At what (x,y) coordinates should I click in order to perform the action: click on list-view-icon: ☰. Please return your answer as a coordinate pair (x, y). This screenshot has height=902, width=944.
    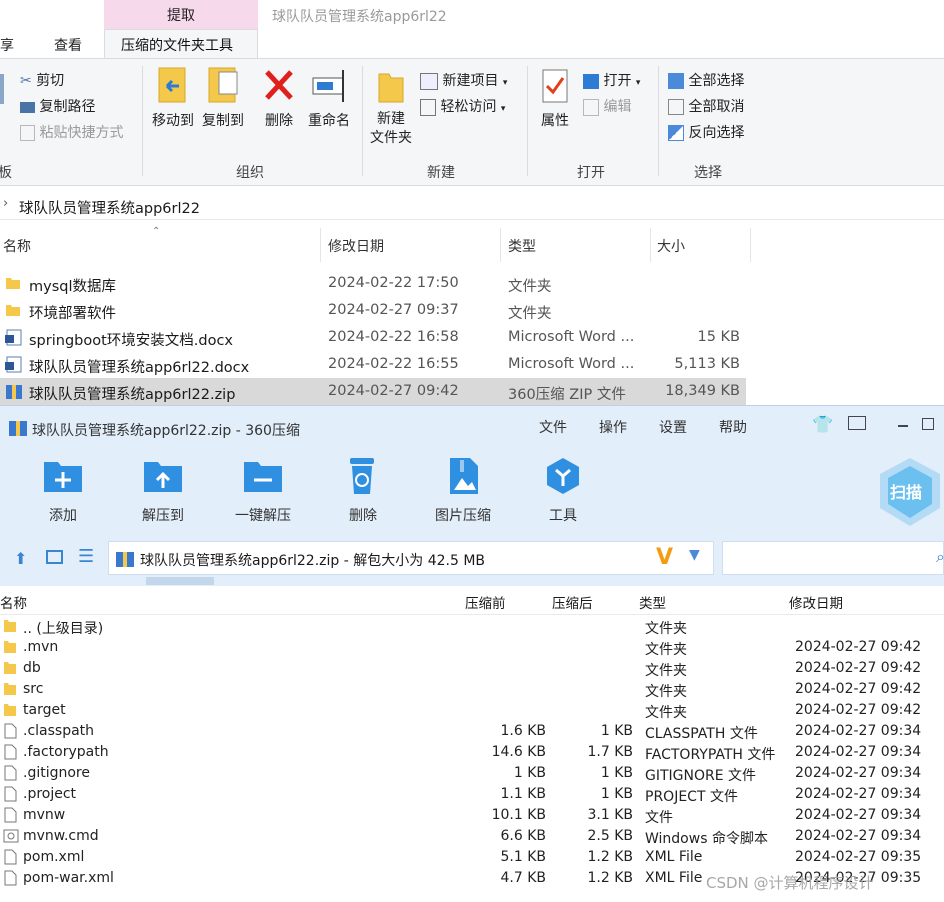
    Looking at the image, I should click on (86, 556).